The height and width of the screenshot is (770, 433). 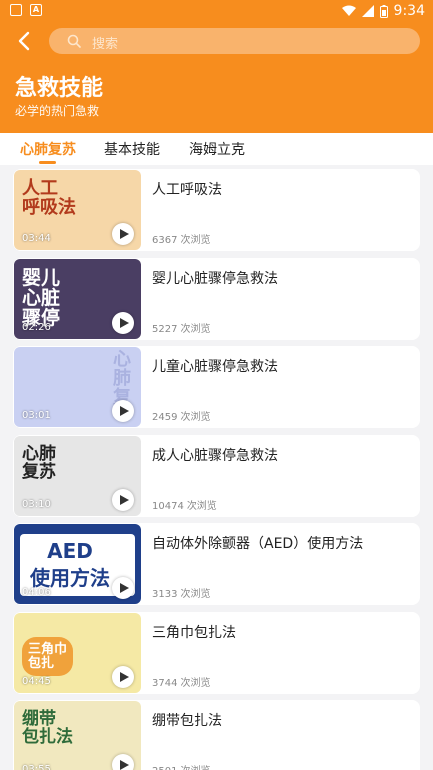 What do you see at coordinates (77, 387) in the screenshot?
I see `video-thumbnail: 心 肺 复 03:01` at bounding box center [77, 387].